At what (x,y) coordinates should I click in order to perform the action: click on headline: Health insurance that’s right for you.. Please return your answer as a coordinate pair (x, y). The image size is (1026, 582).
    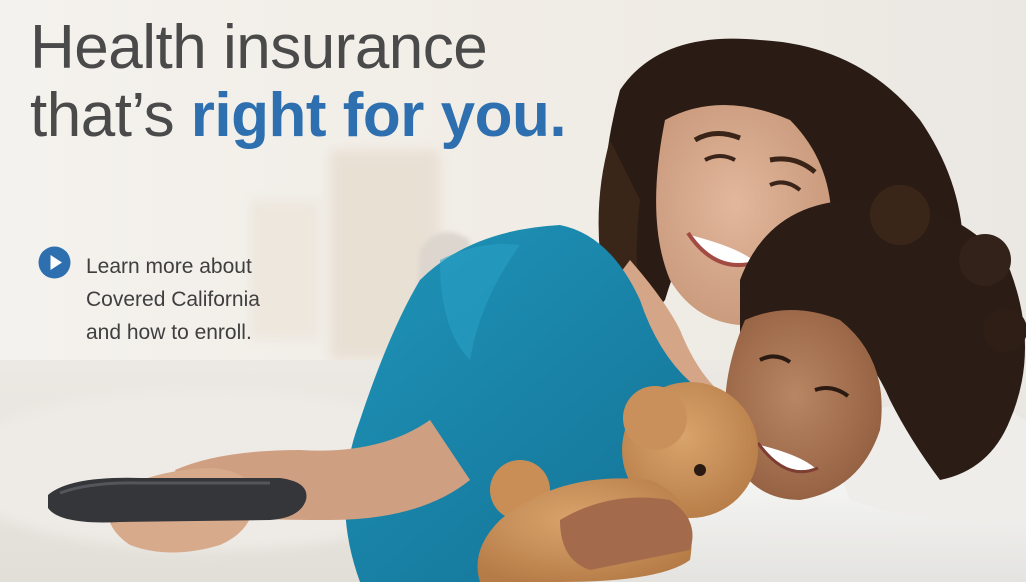
    Looking at the image, I should click on (298, 81).